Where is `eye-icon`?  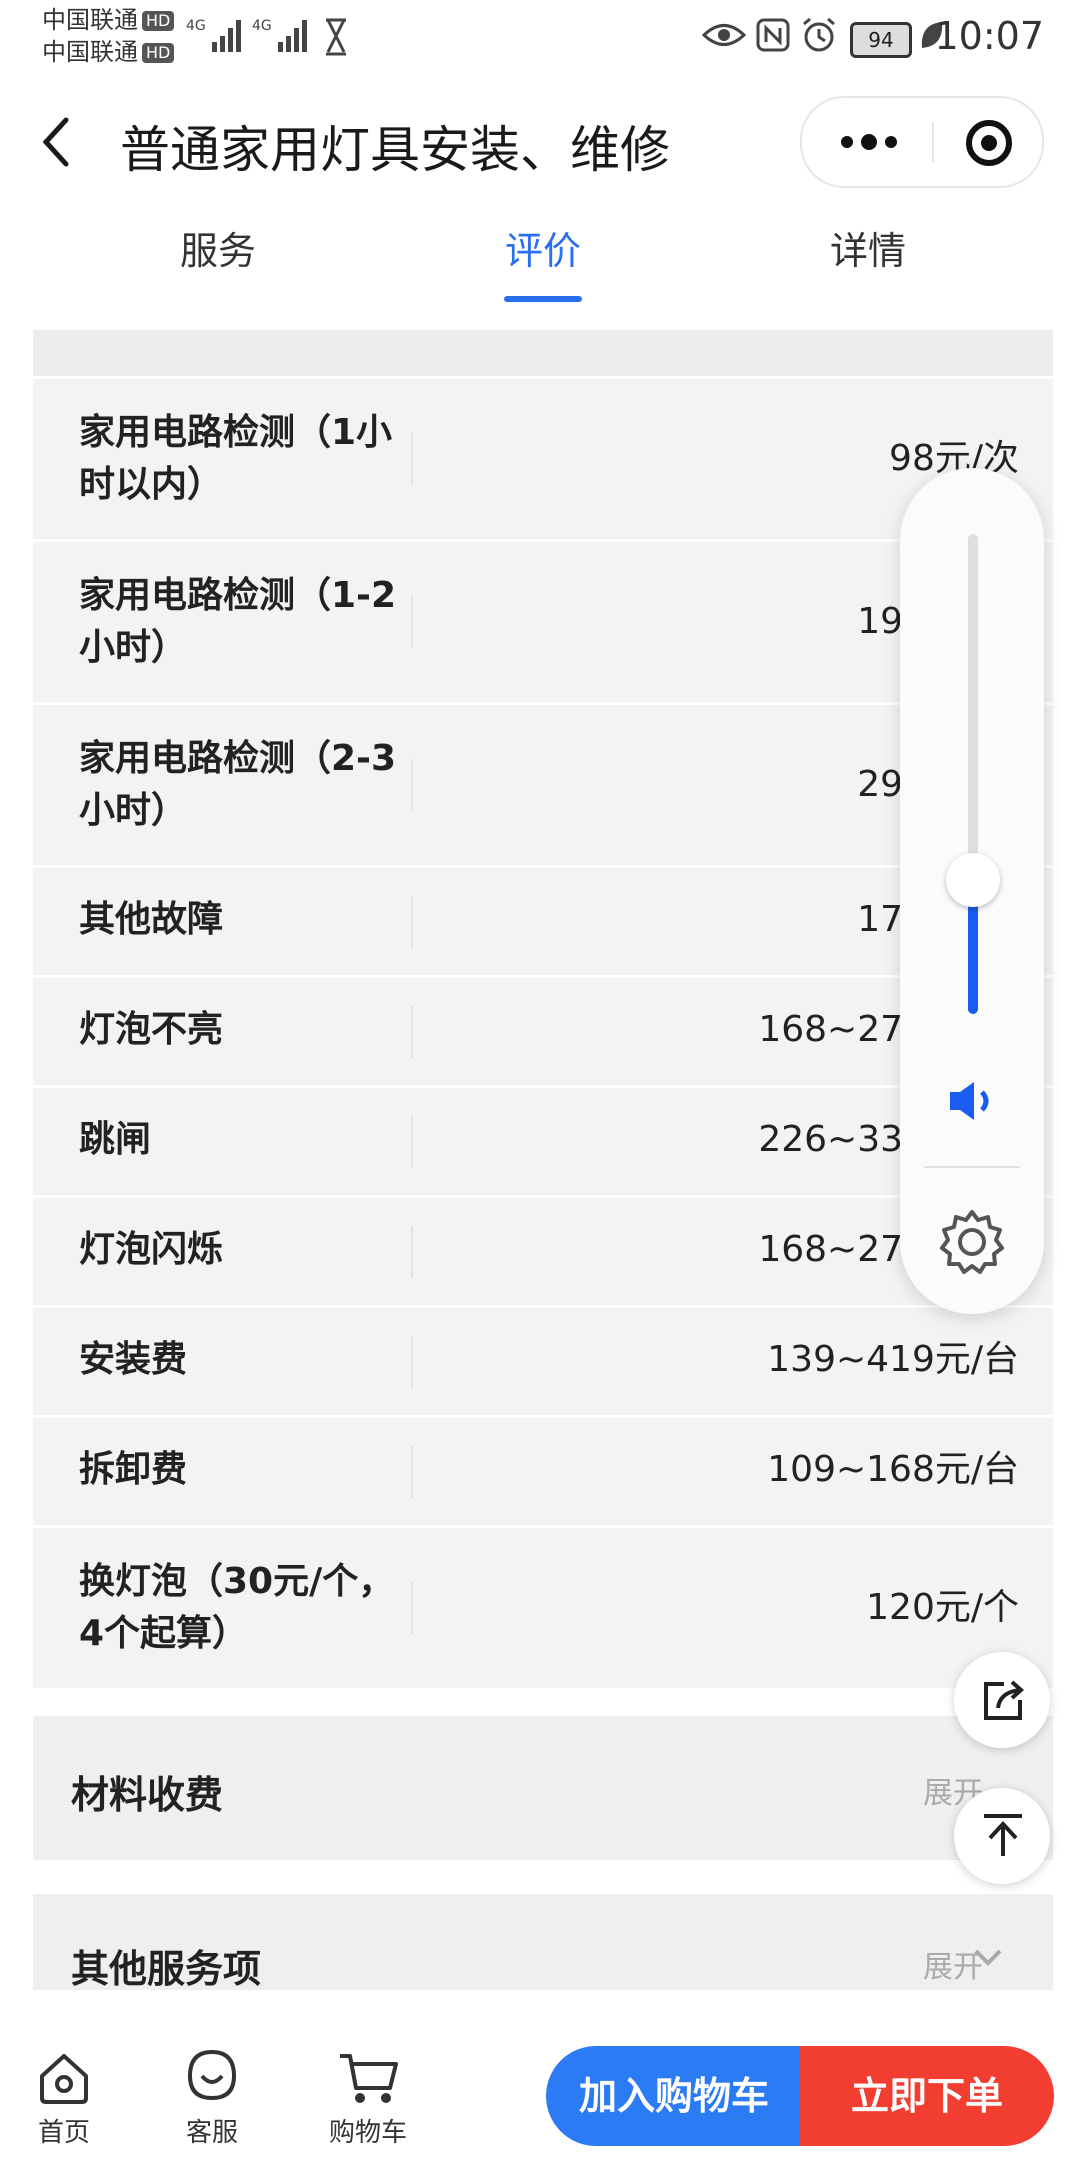 eye-icon is located at coordinates (724, 35).